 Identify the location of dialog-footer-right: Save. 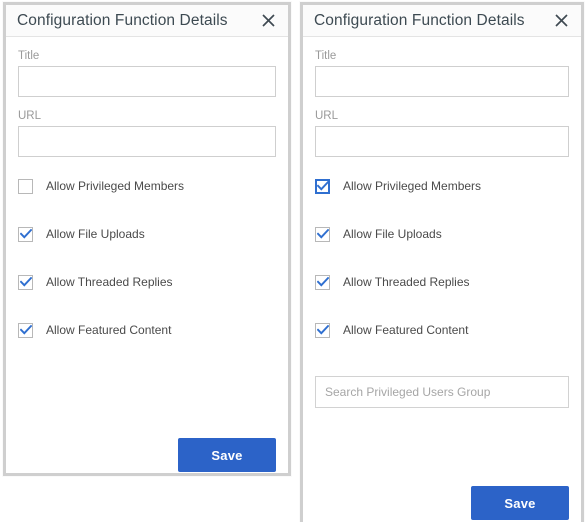
(520, 503).